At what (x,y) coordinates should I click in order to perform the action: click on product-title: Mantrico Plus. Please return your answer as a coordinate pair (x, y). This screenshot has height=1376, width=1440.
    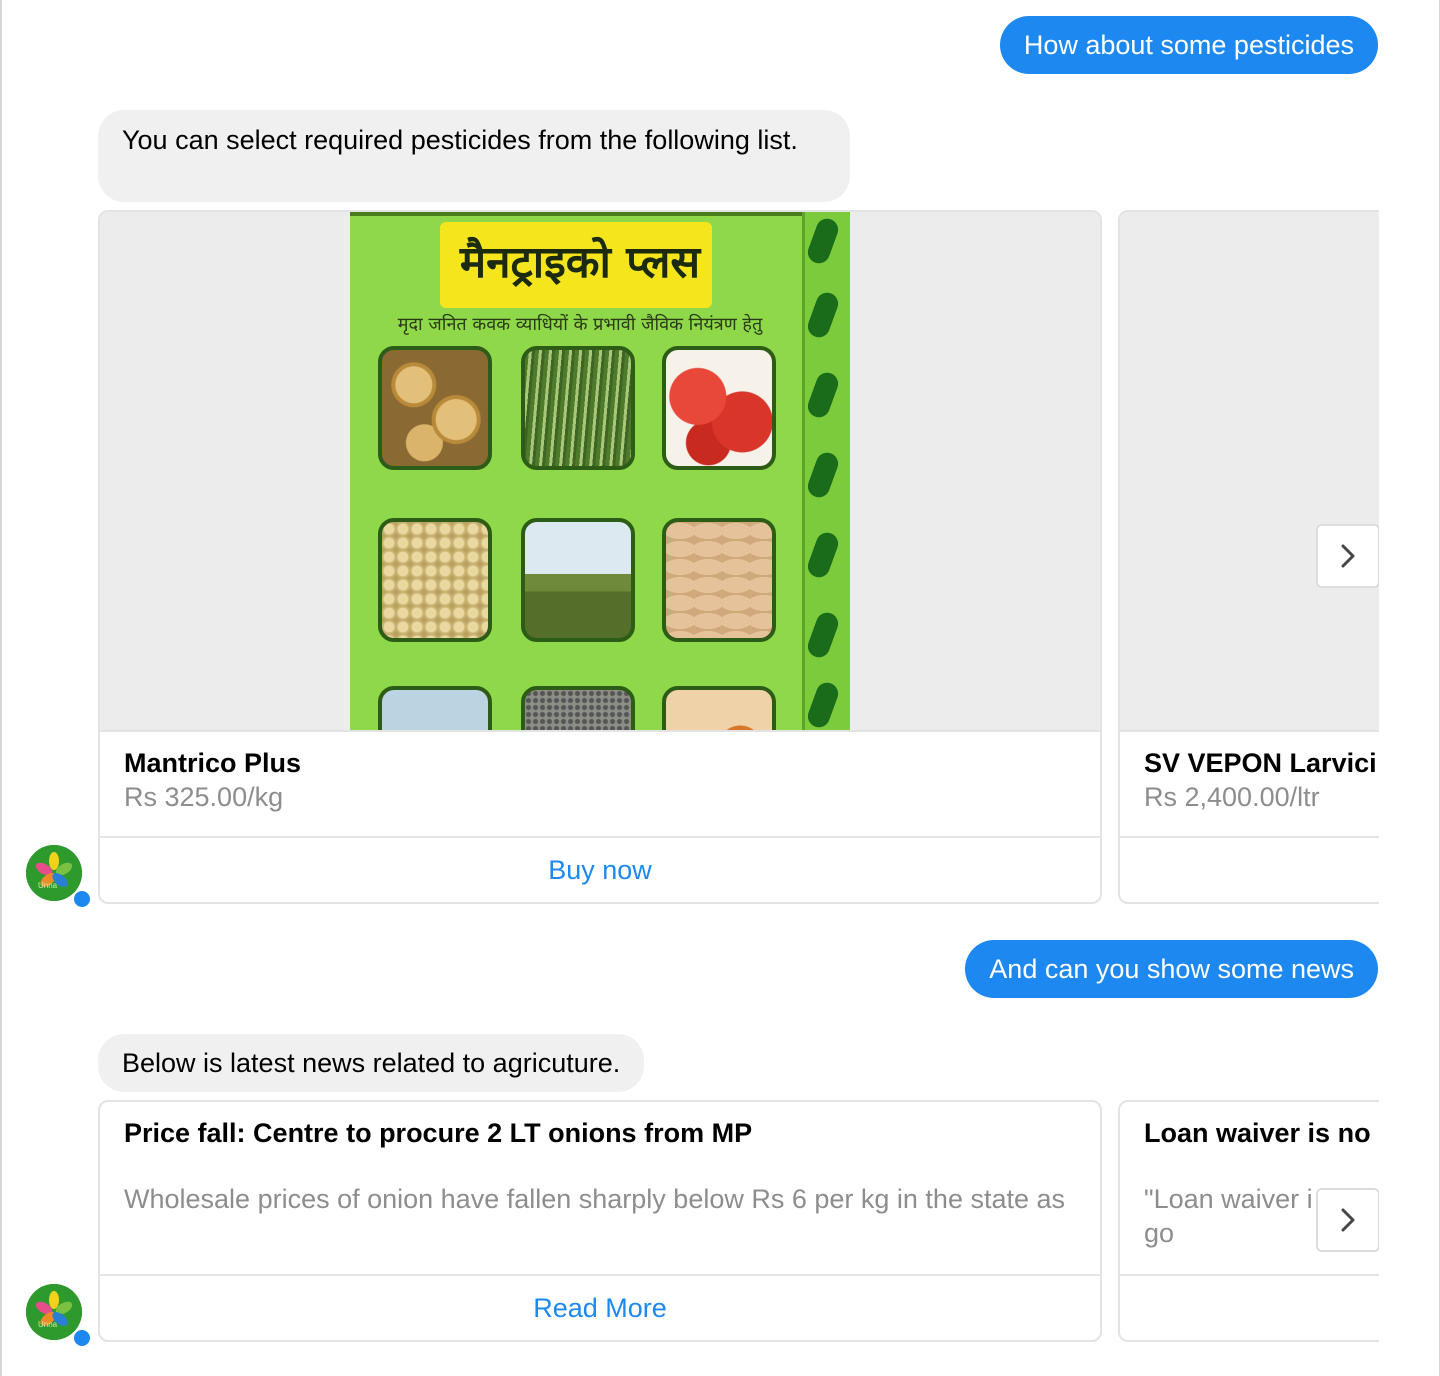
    Looking at the image, I should click on (213, 763).